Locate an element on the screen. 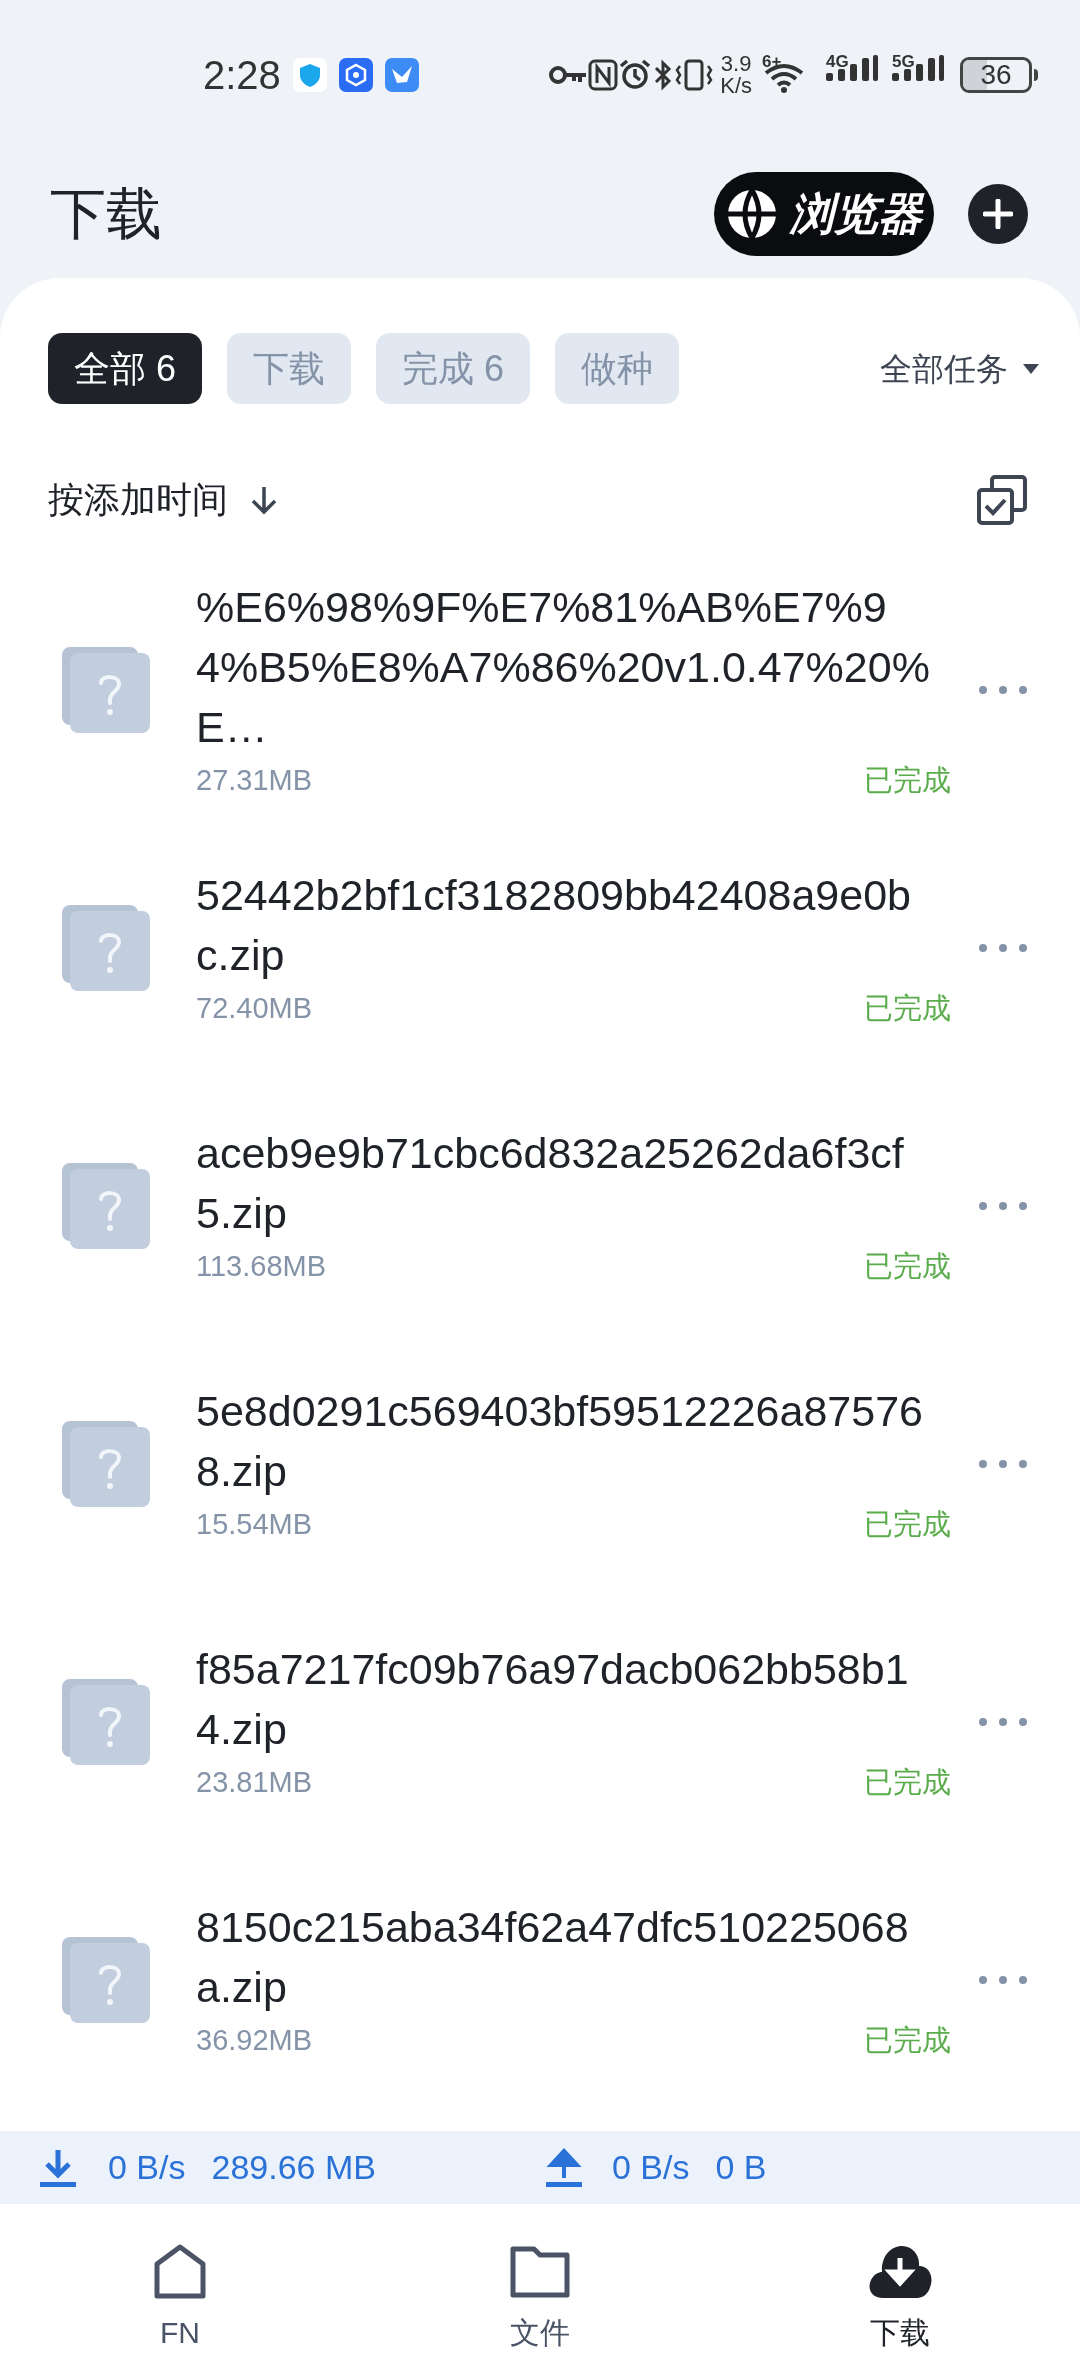 This screenshot has height=2376, width=1080. file-size: 27.31MB is located at coordinates (255, 781).